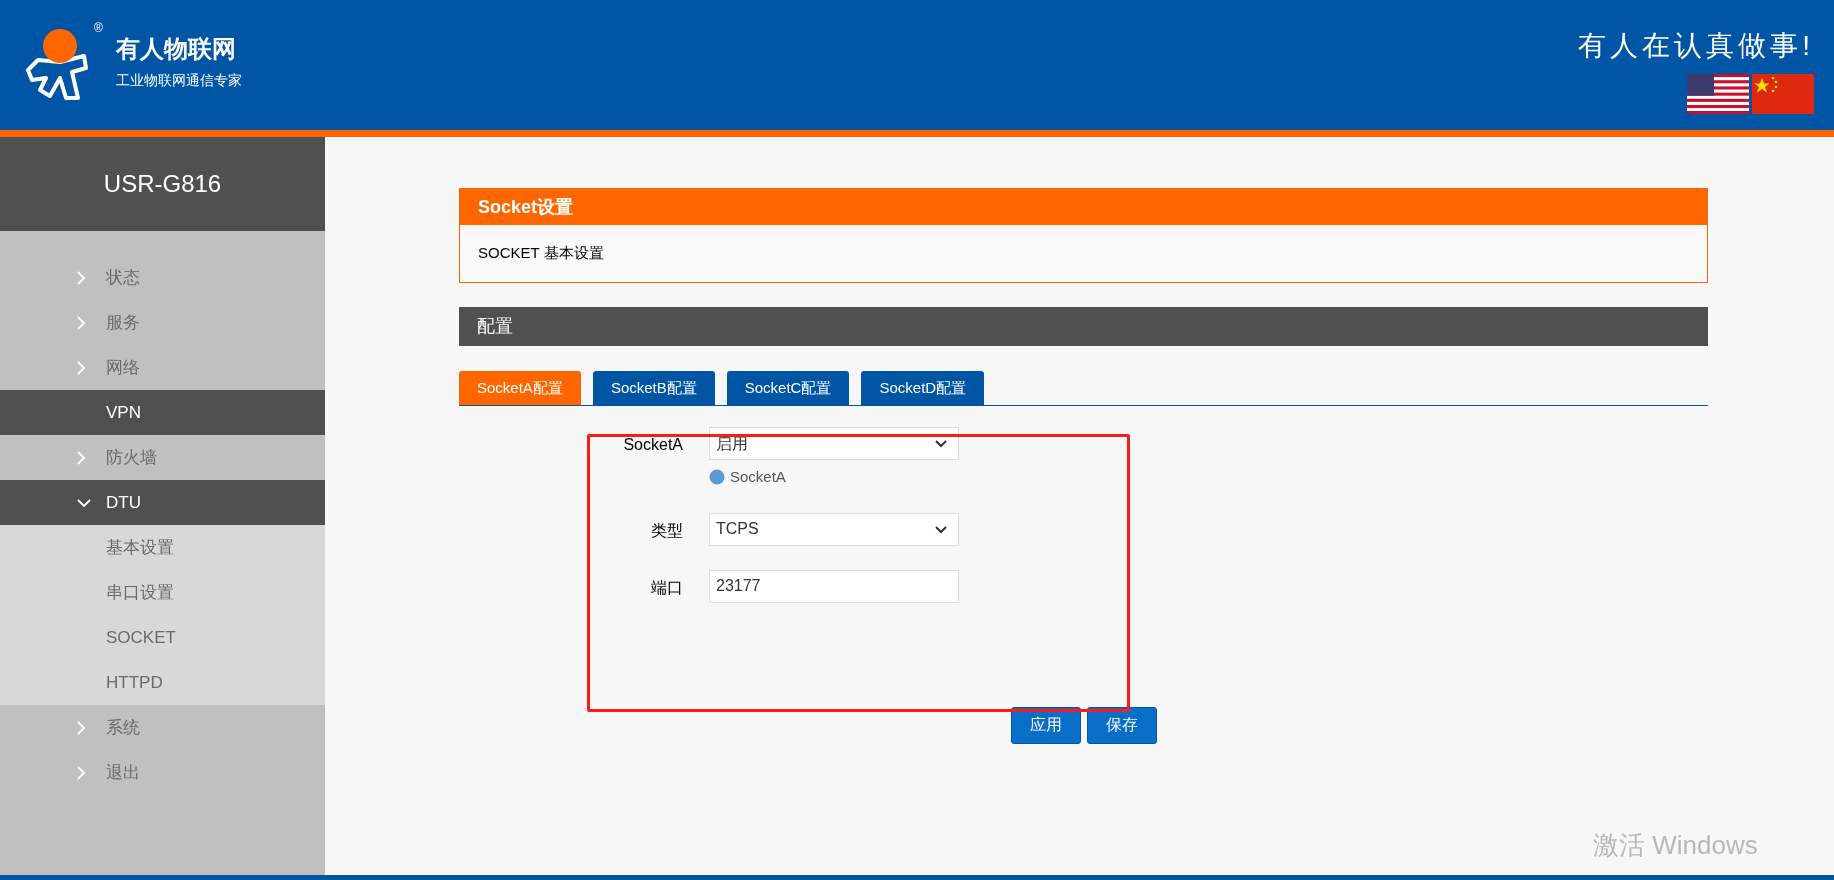 This screenshot has height=880, width=1834. What do you see at coordinates (1696, 46) in the screenshot?
I see `slogan: 有人在认真做事!` at bounding box center [1696, 46].